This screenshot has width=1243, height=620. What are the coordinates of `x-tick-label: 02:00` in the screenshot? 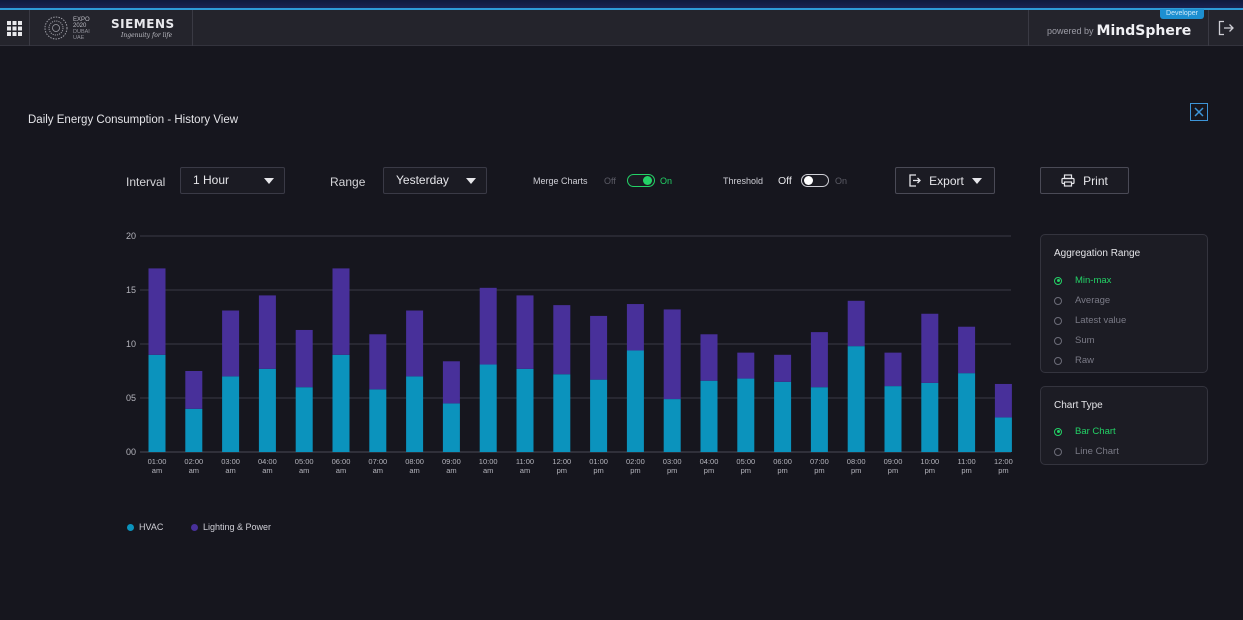 It's located at (193, 461).